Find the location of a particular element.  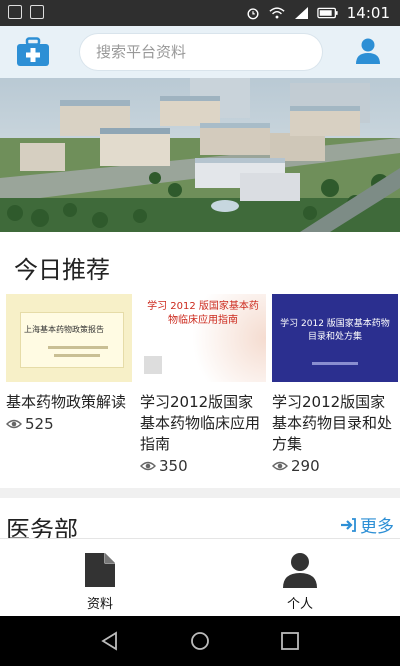

medical-kit-icon is located at coordinates (33, 52).